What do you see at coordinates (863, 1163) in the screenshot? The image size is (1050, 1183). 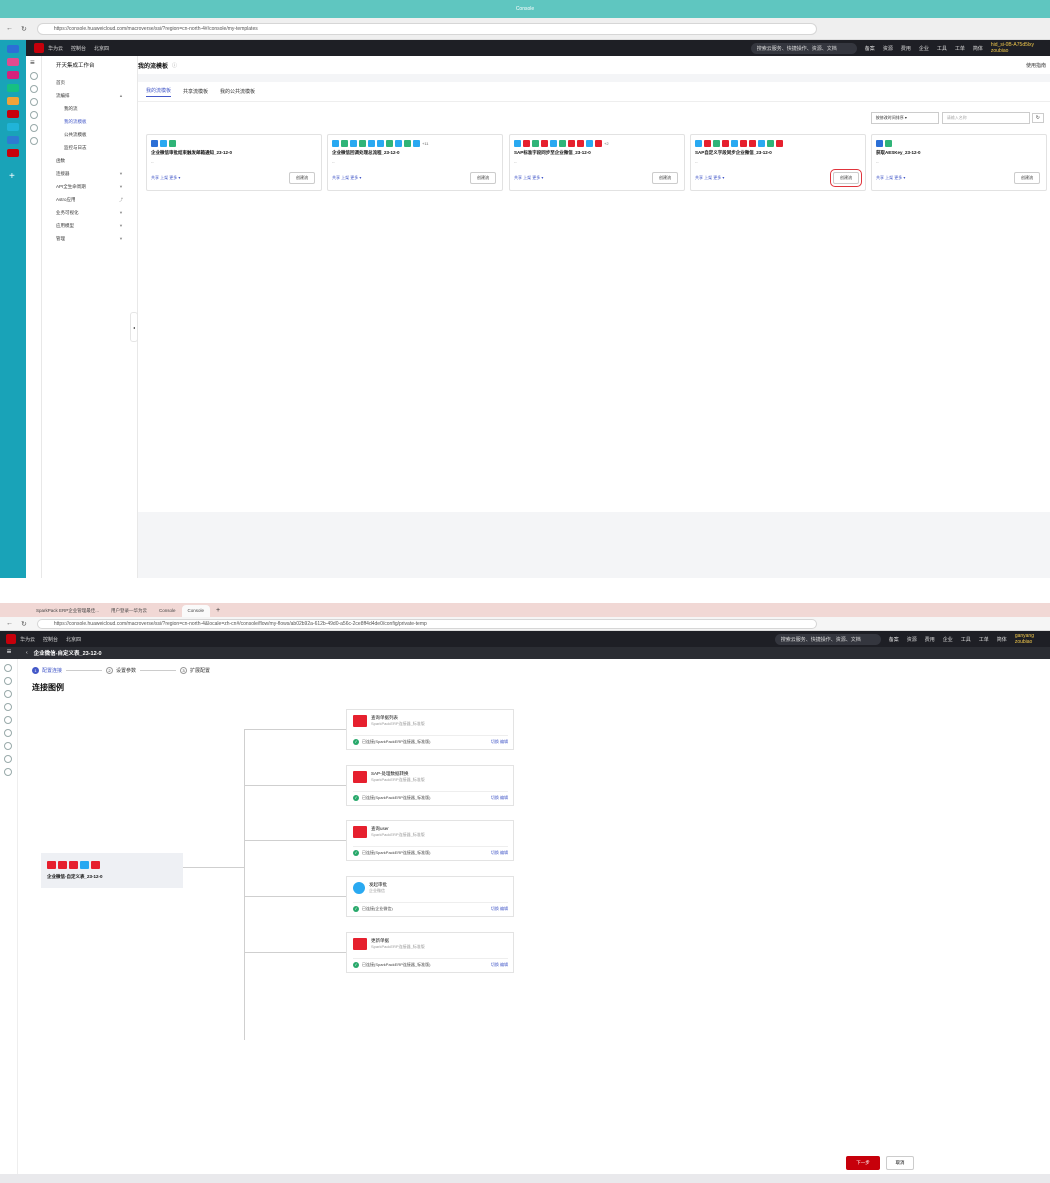 I see `next-button: 下一步` at bounding box center [863, 1163].